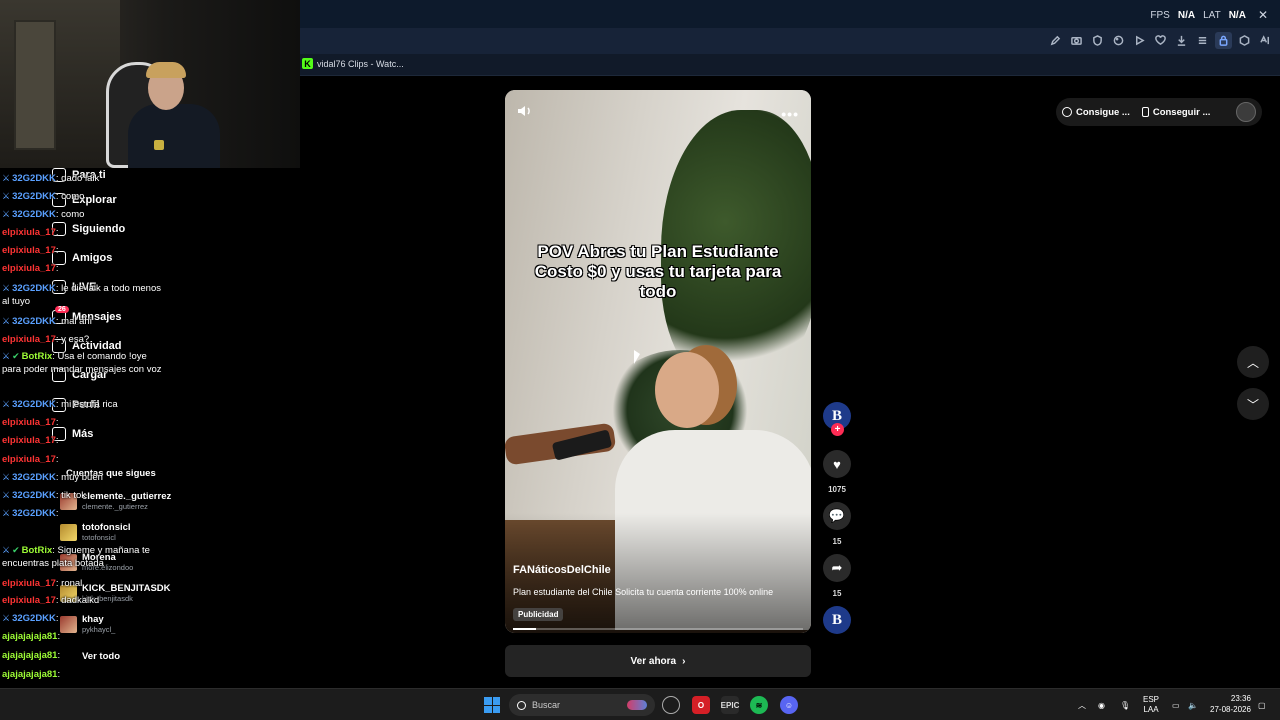  Describe the element at coordinates (525, 113) in the screenshot. I see `volume-icon` at that location.